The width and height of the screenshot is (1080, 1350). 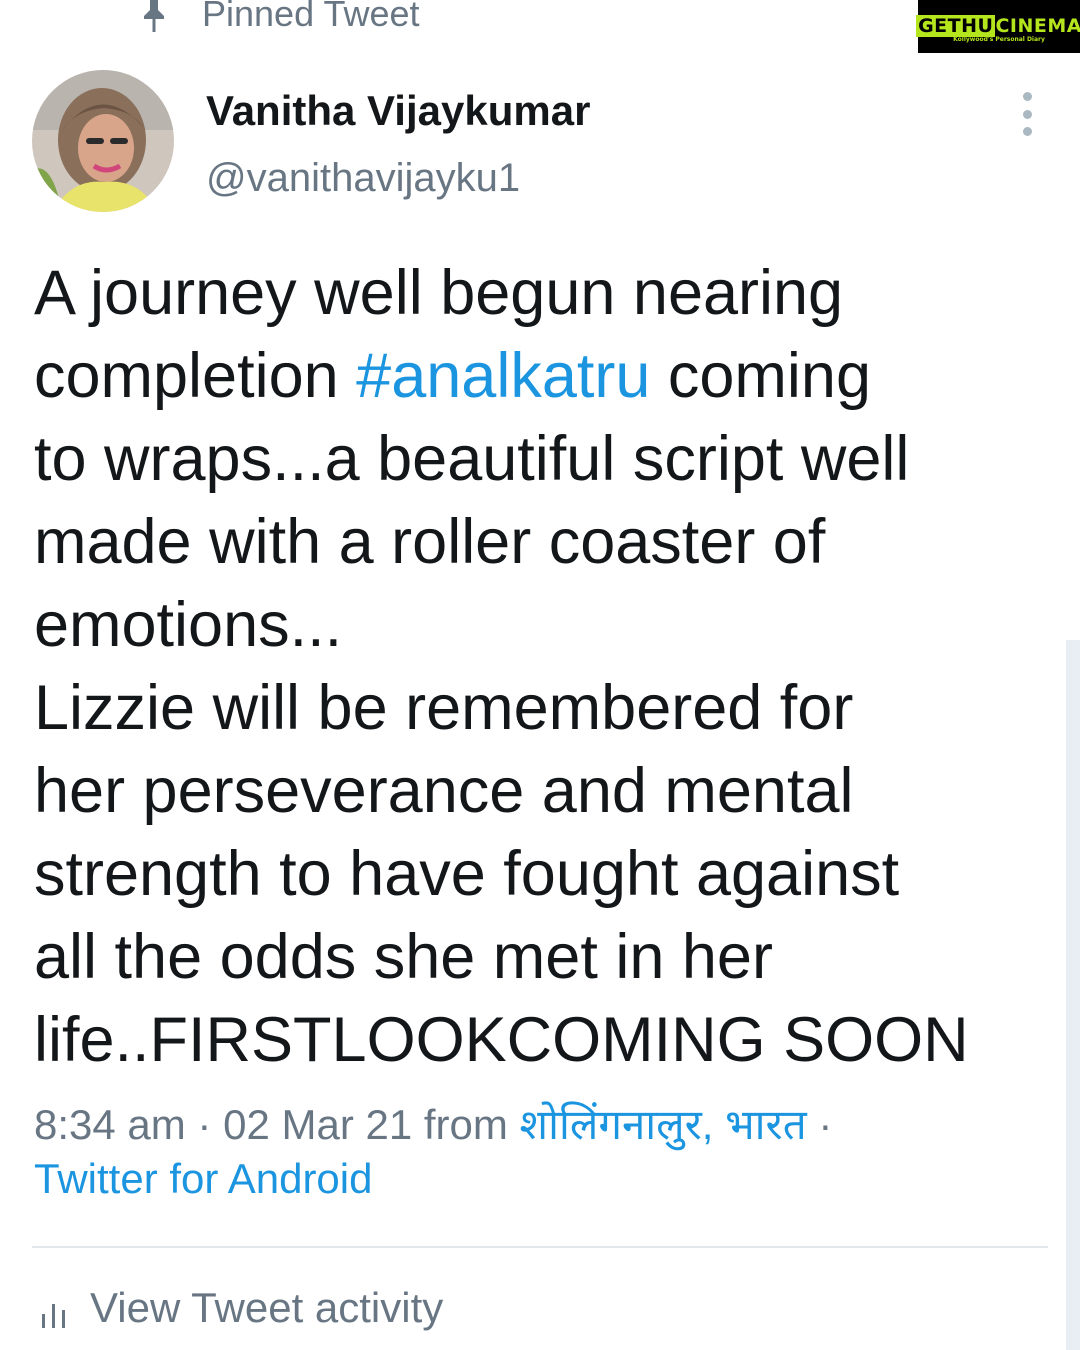 What do you see at coordinates (398, 111) in the screenshot?
I see `author-name: Vanitha Vijaykumar` at bounding box center [398, 111].